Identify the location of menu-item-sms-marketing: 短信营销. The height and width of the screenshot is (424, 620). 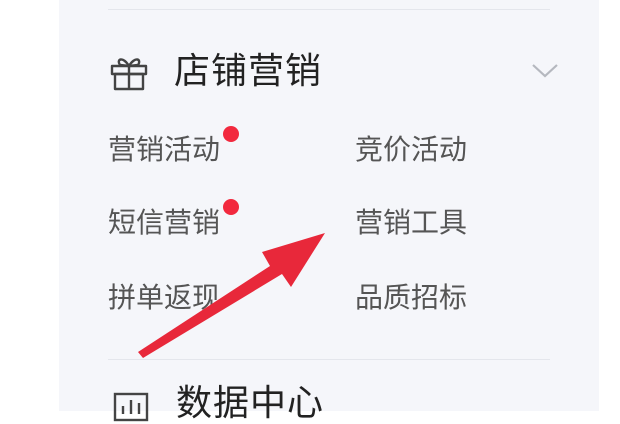
(174, 219).